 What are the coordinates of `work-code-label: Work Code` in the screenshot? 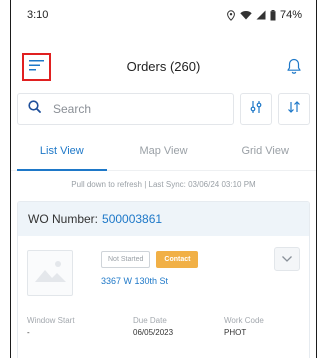 It's located at (244, 320).